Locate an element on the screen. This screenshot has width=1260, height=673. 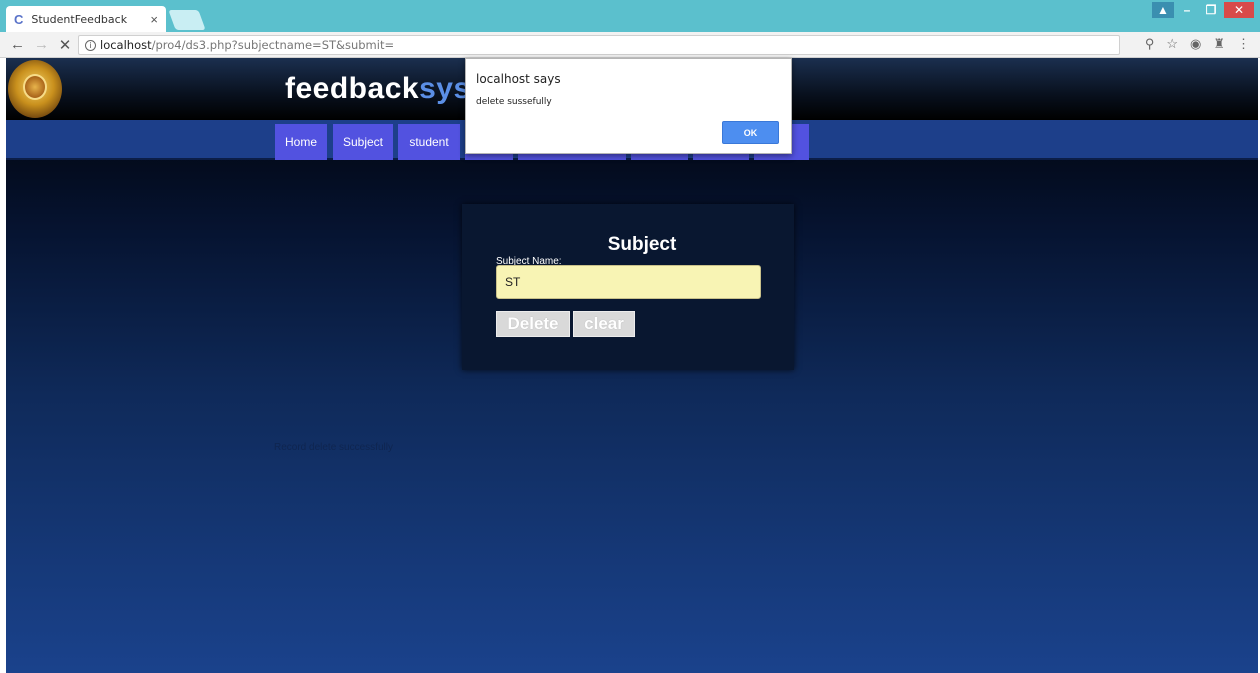
status-message: Record delete successfully is located at coordinates (333, 447).